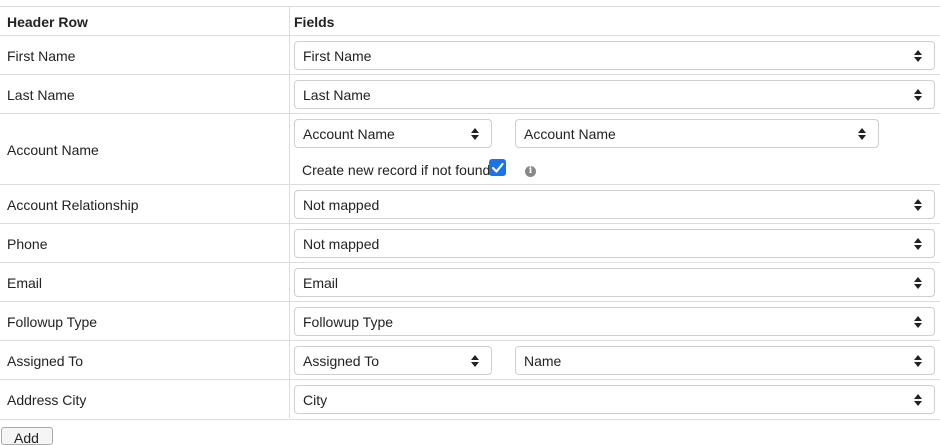 The width and height of the screenshot is (940, 445). What do you see at coordinates (27, 244) in the screenshot?
I see `row-label: Phone` at bounding box center [27, 244].